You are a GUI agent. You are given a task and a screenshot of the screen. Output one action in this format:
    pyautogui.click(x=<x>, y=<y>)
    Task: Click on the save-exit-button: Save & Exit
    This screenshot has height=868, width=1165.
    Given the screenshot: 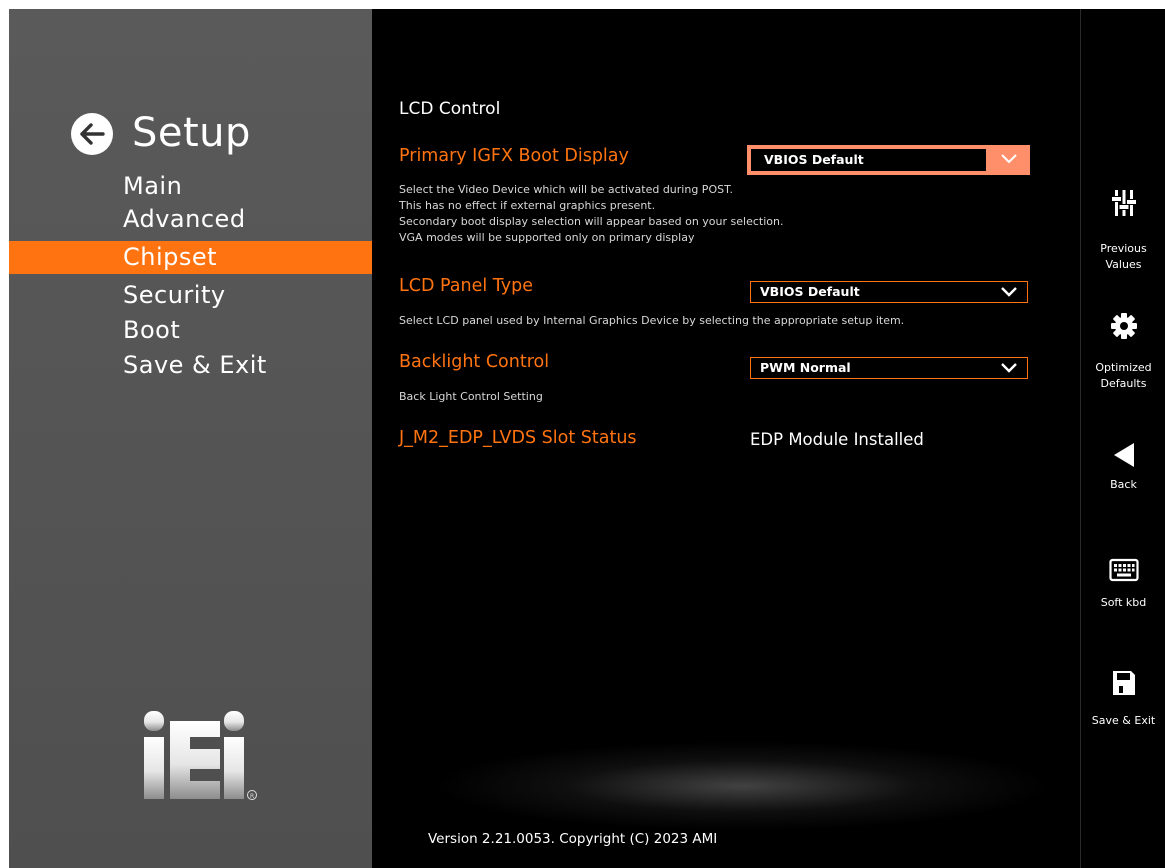 What is the action you would take?
    pyautogui.click(x=1123, y=724)
    